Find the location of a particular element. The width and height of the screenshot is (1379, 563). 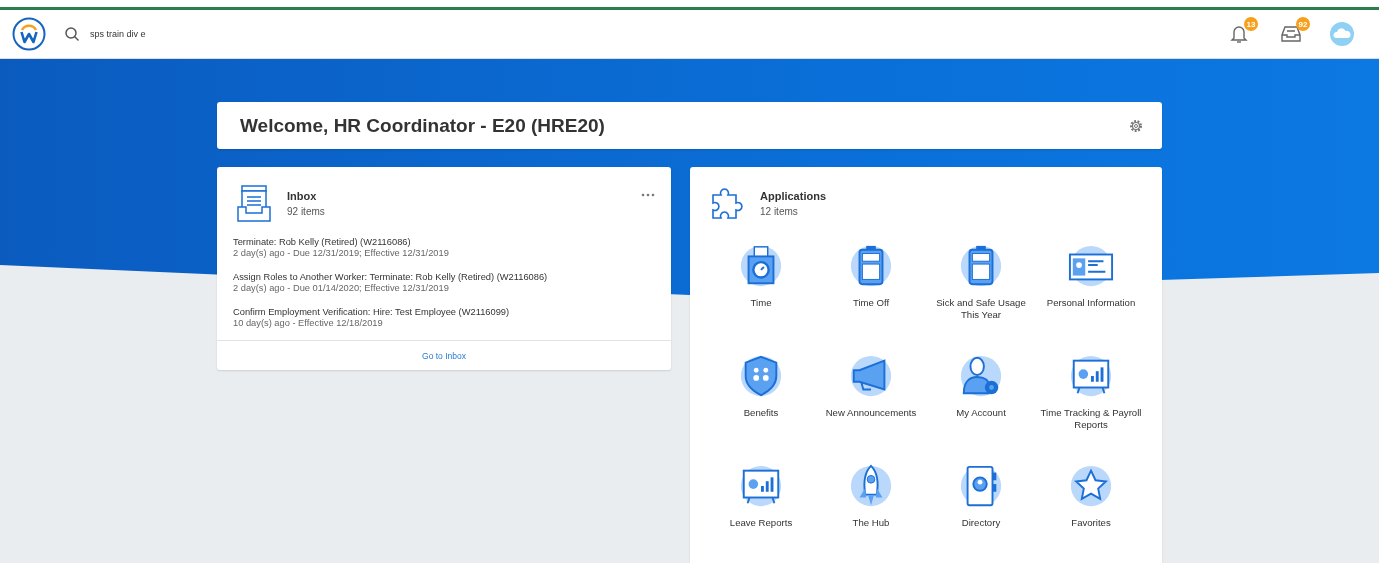

application-tile: New Announcements is located at coordinates (871, 396).